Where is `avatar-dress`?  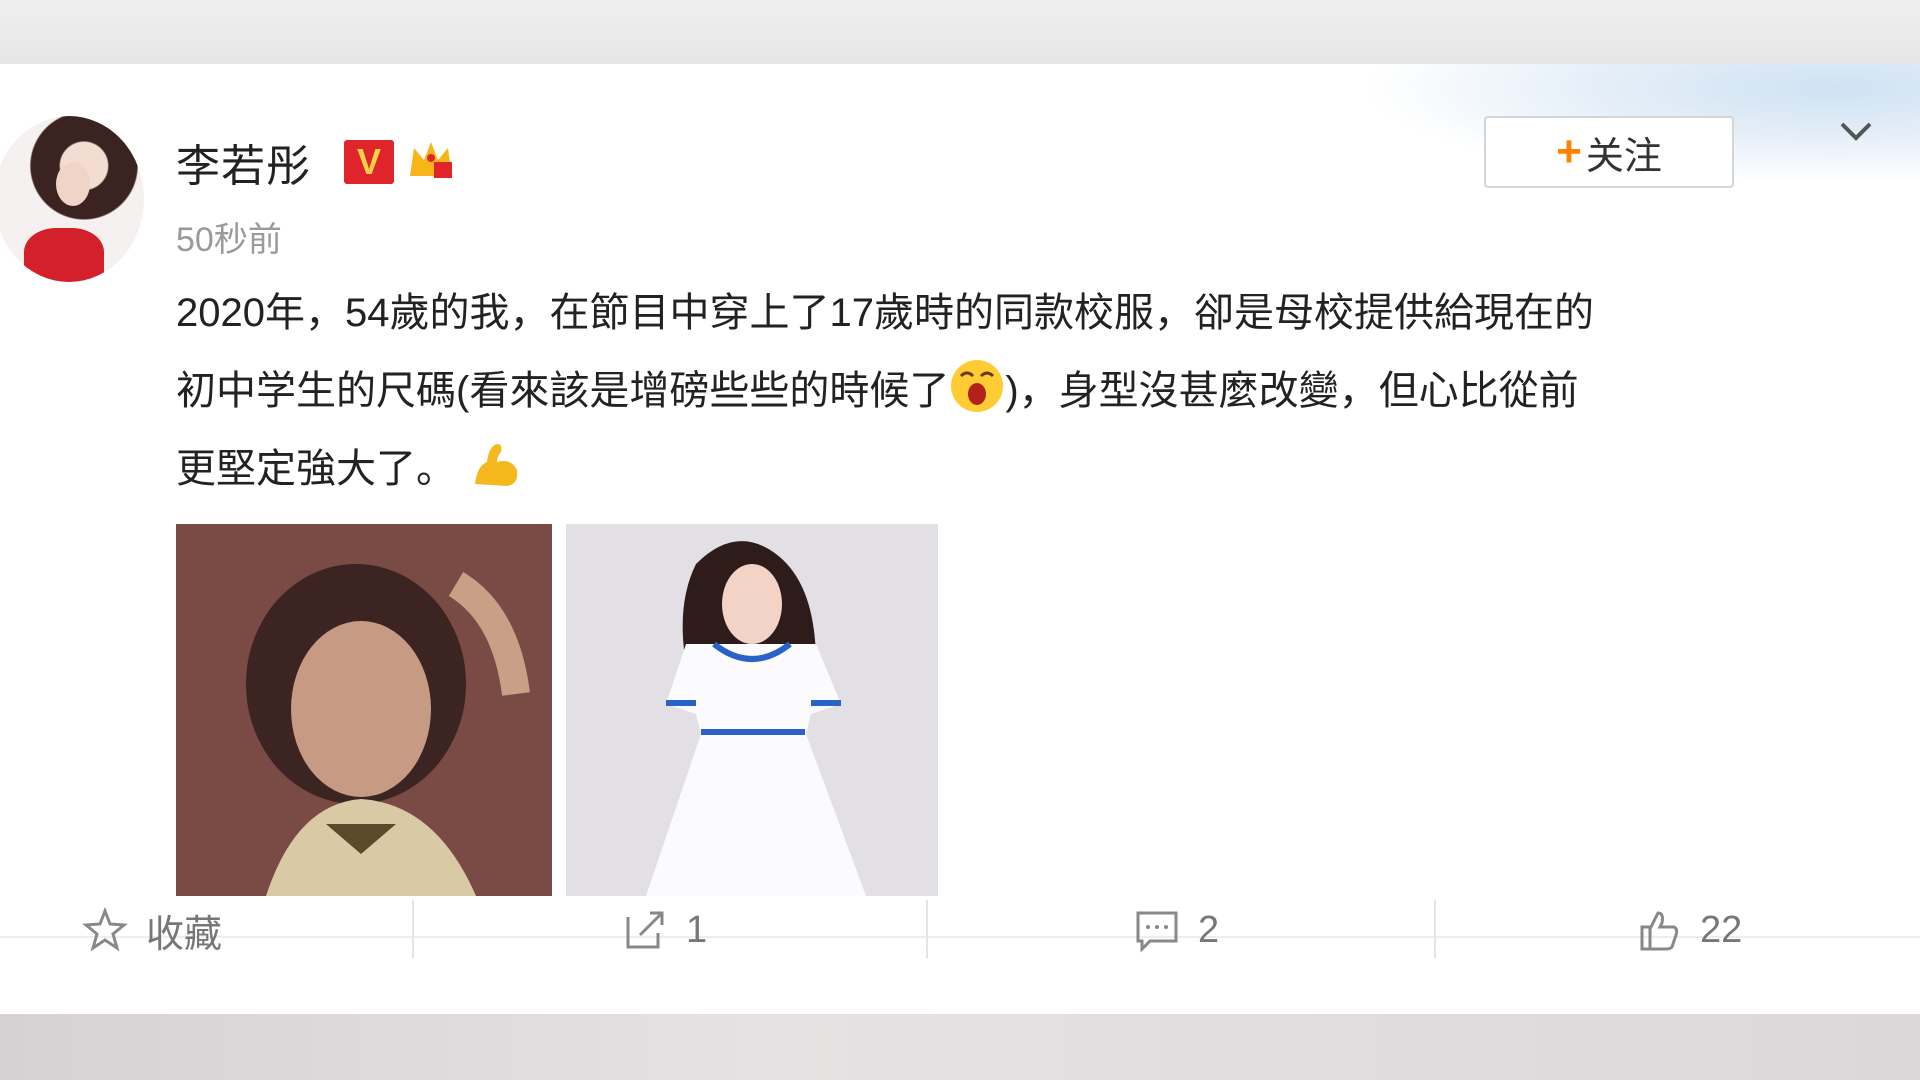
avatar-dress is located at coordinates (64, 255).